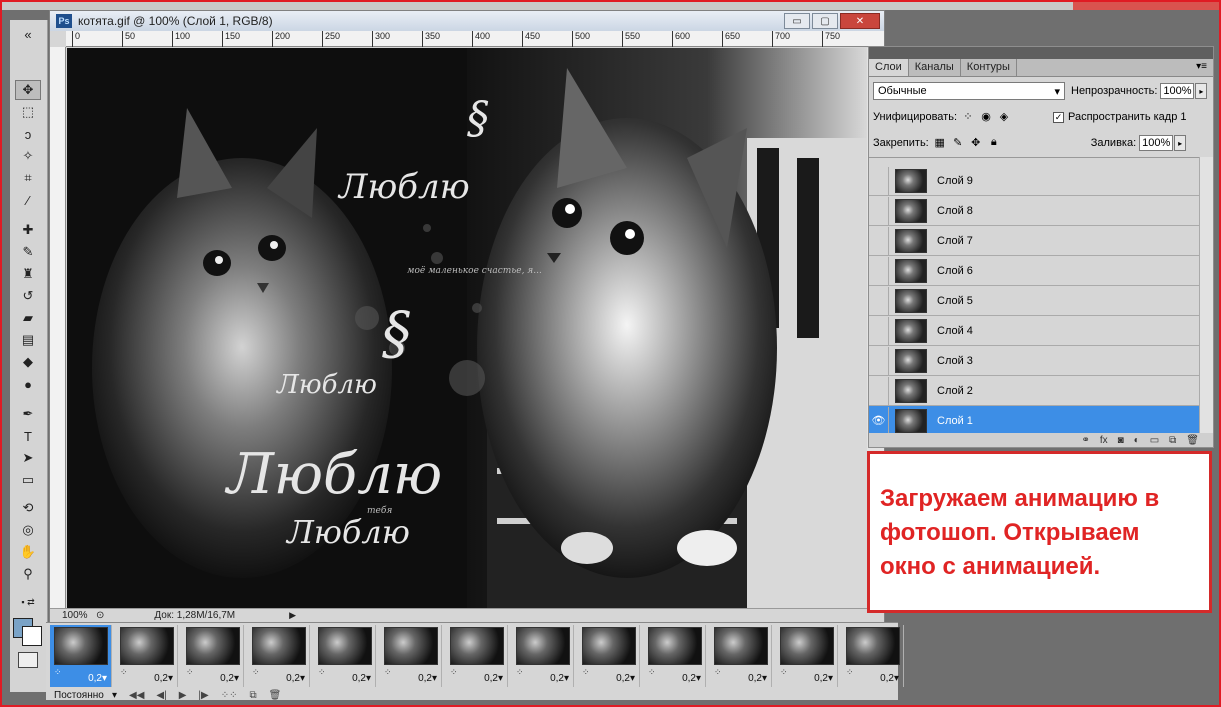  I want to click on loop-select: Постоянно, so click(79, 695).